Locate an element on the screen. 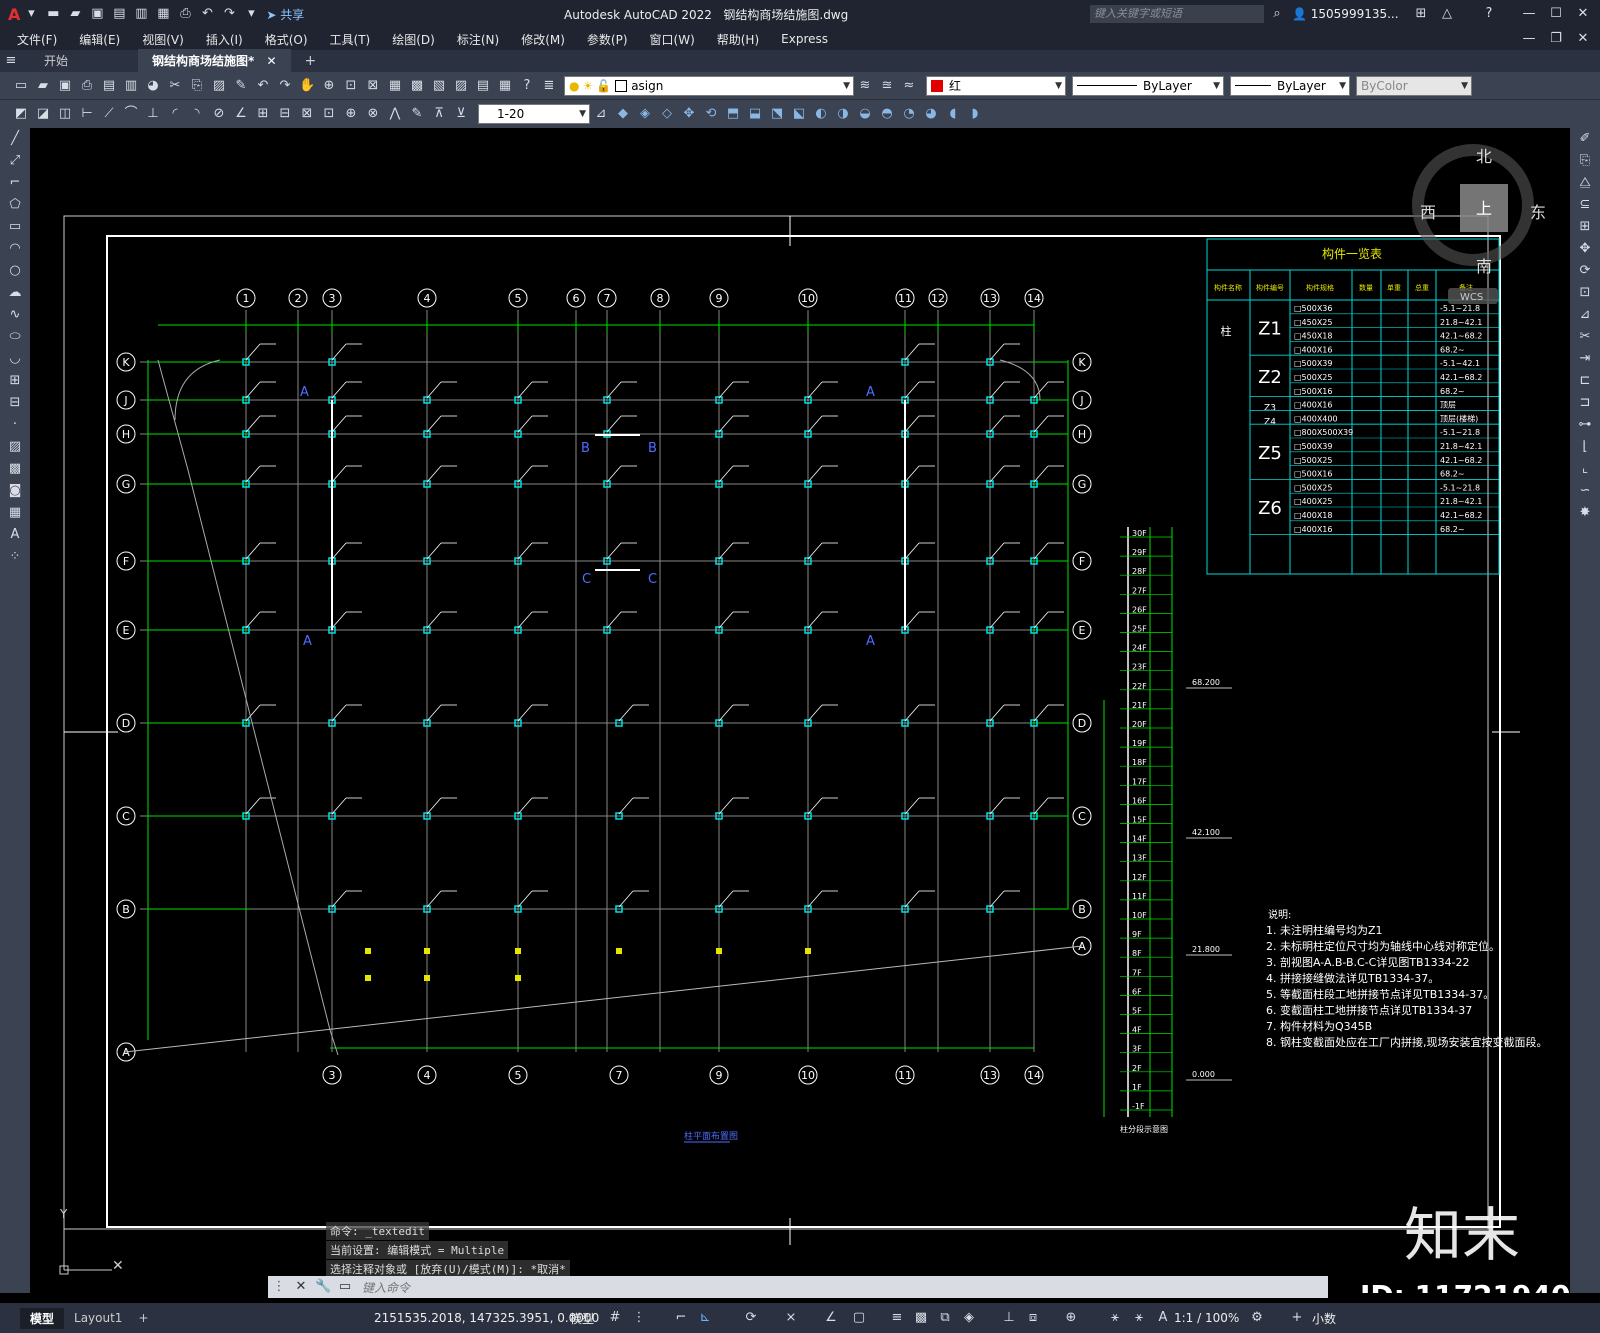  infer-icon: ⌐ is located at coordinates (681, 1318).